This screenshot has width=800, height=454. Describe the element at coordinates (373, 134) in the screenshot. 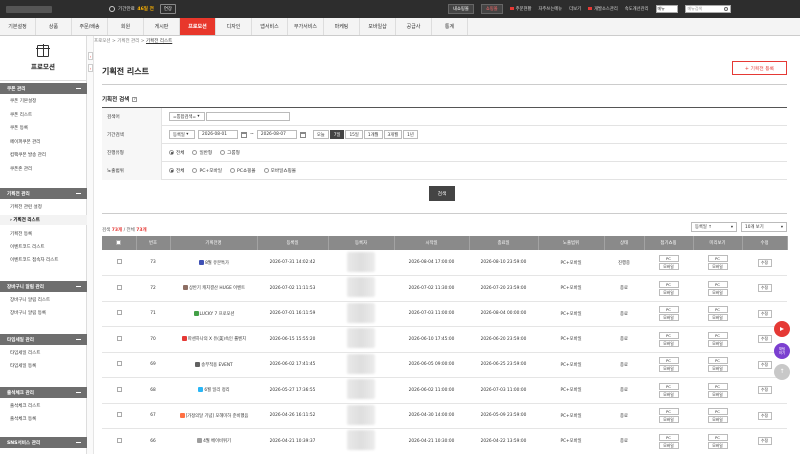

I see `period-1m-button: 1개월` at that location.